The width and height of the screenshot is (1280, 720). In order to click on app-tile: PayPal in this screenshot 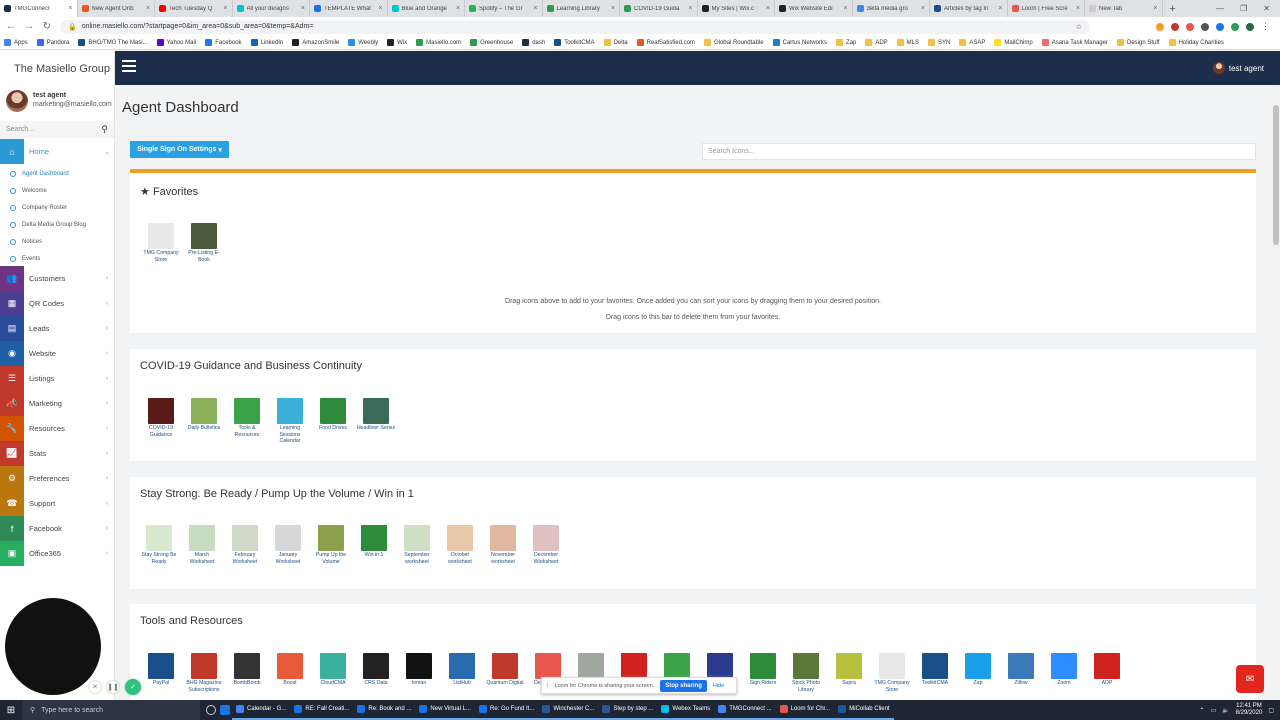, I will do `click(161, 670)`.